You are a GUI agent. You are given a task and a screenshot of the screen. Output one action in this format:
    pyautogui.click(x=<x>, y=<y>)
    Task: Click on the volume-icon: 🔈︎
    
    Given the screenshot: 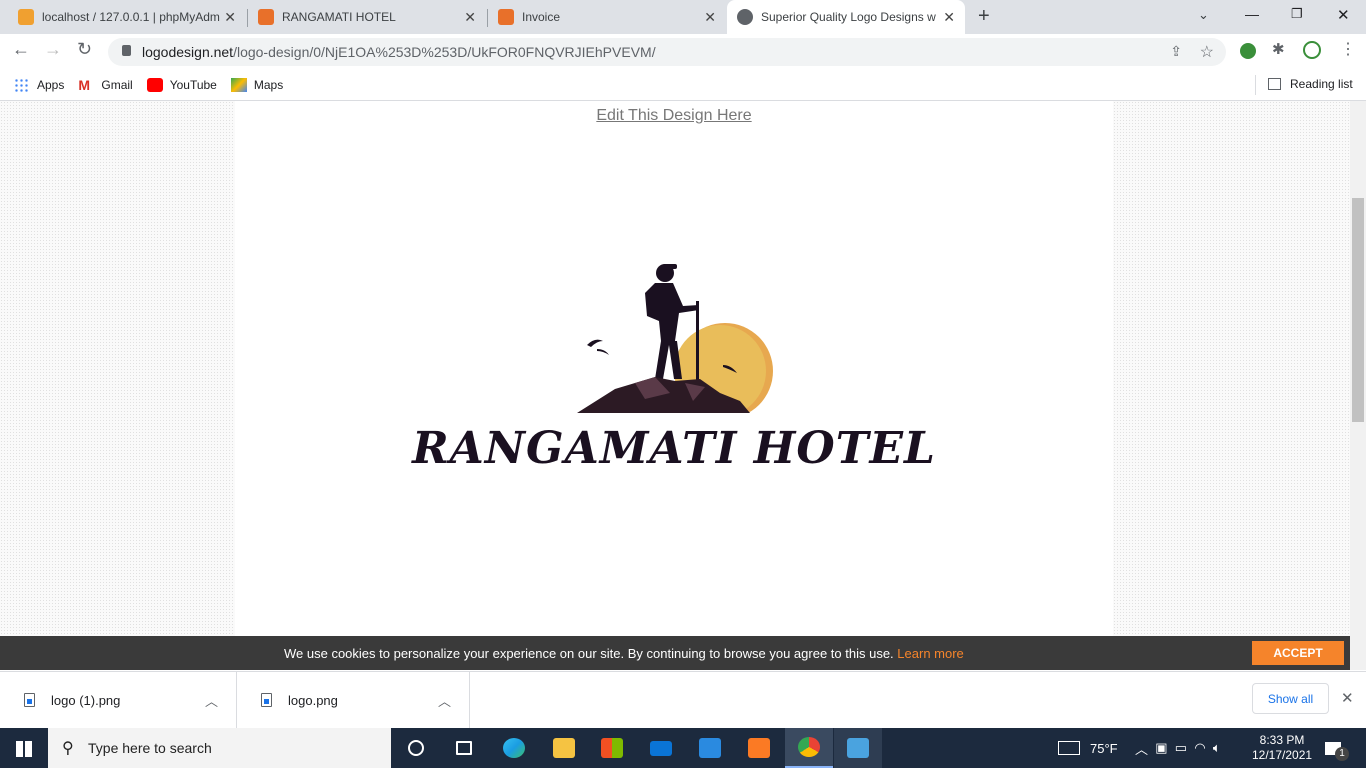 What is the action you would take?
    pyautogui.click(x=1217, y=748)
    